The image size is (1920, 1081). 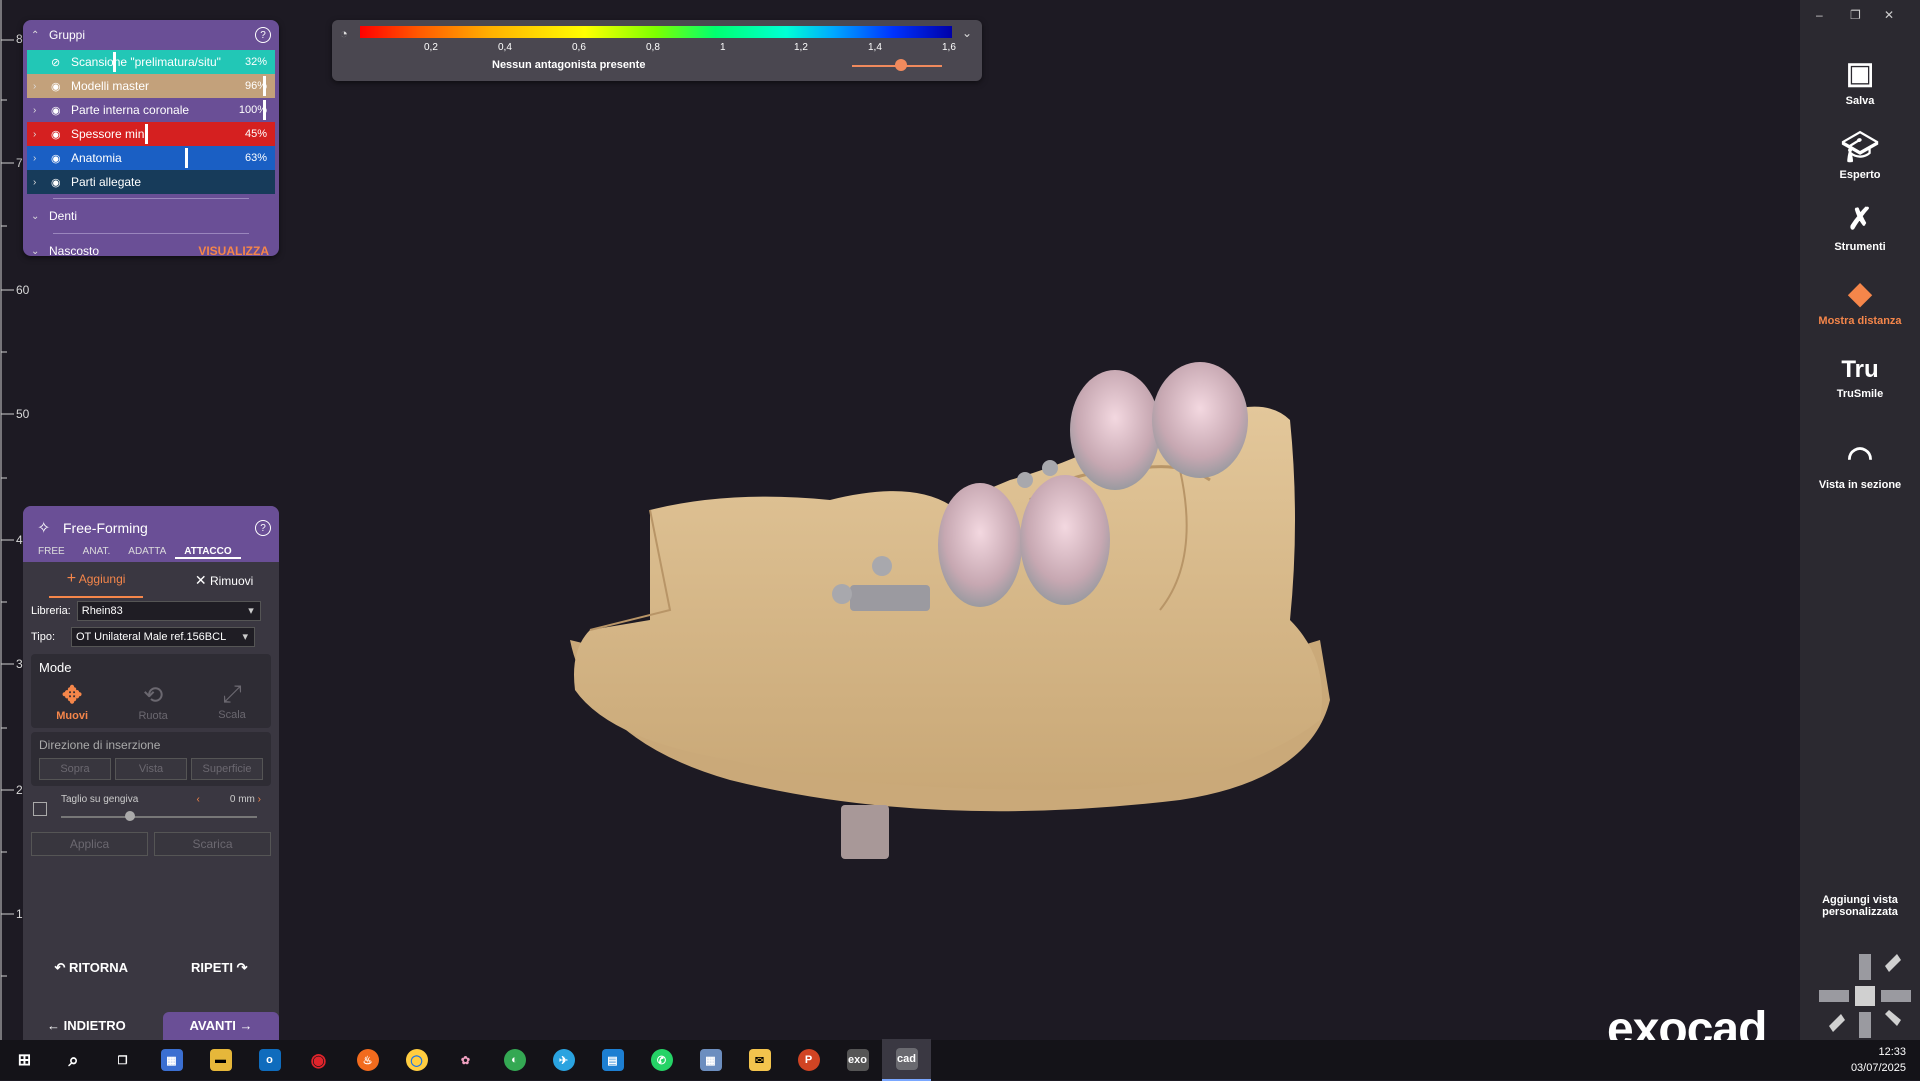 I want to click on opera-icon: ◉, so click(x=318, y=1059).